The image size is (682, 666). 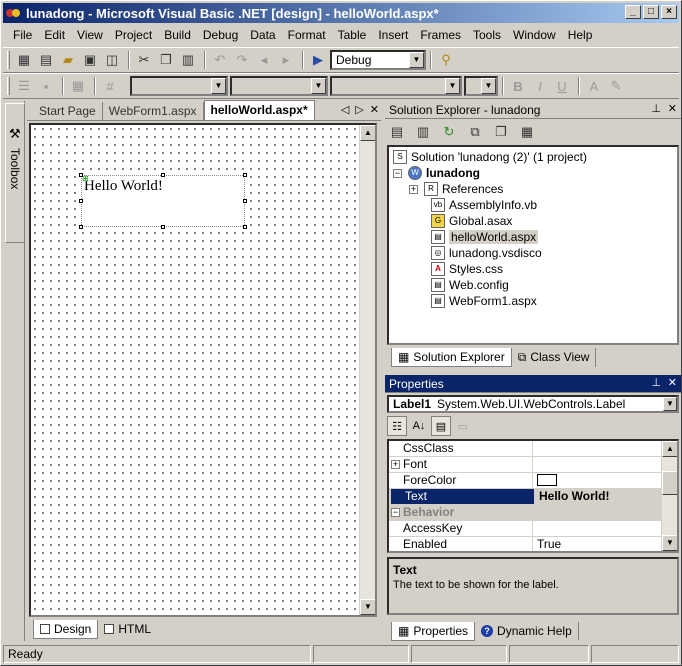 I want to click on view-code-icon: ▤, so click(x=397, y=132).